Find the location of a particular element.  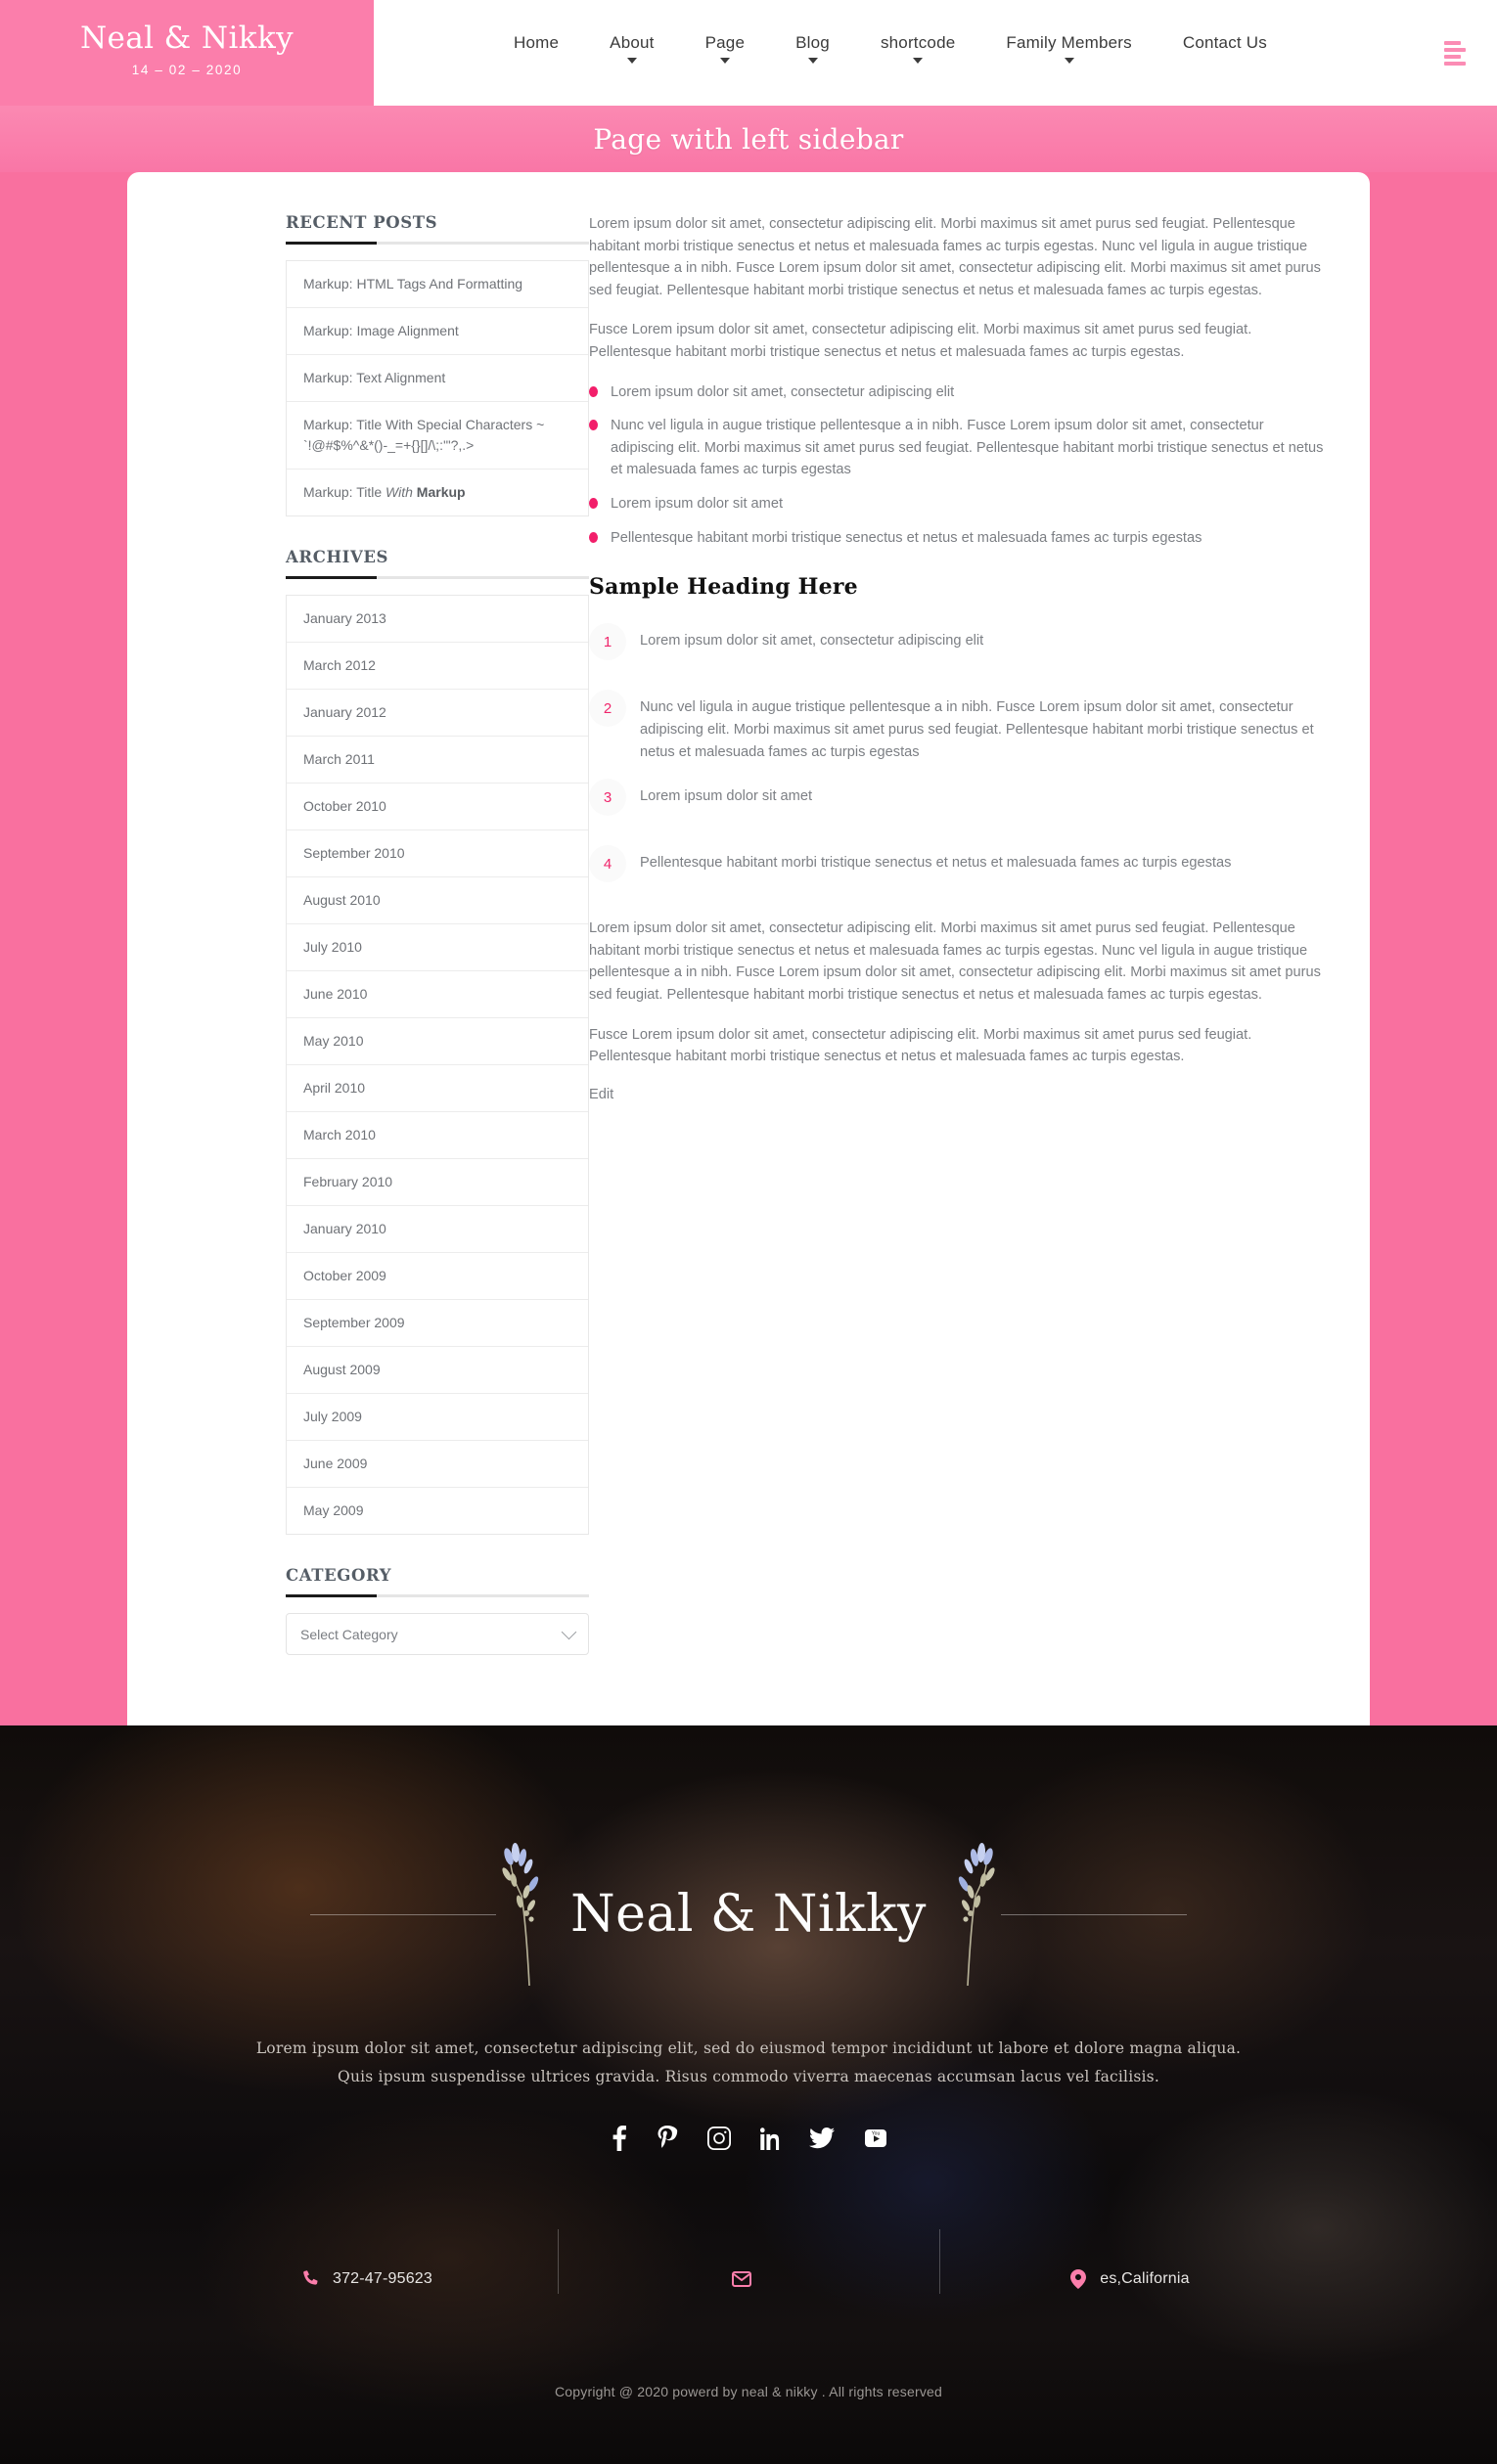

facebook-icon is located at coordinates (619, 2139).